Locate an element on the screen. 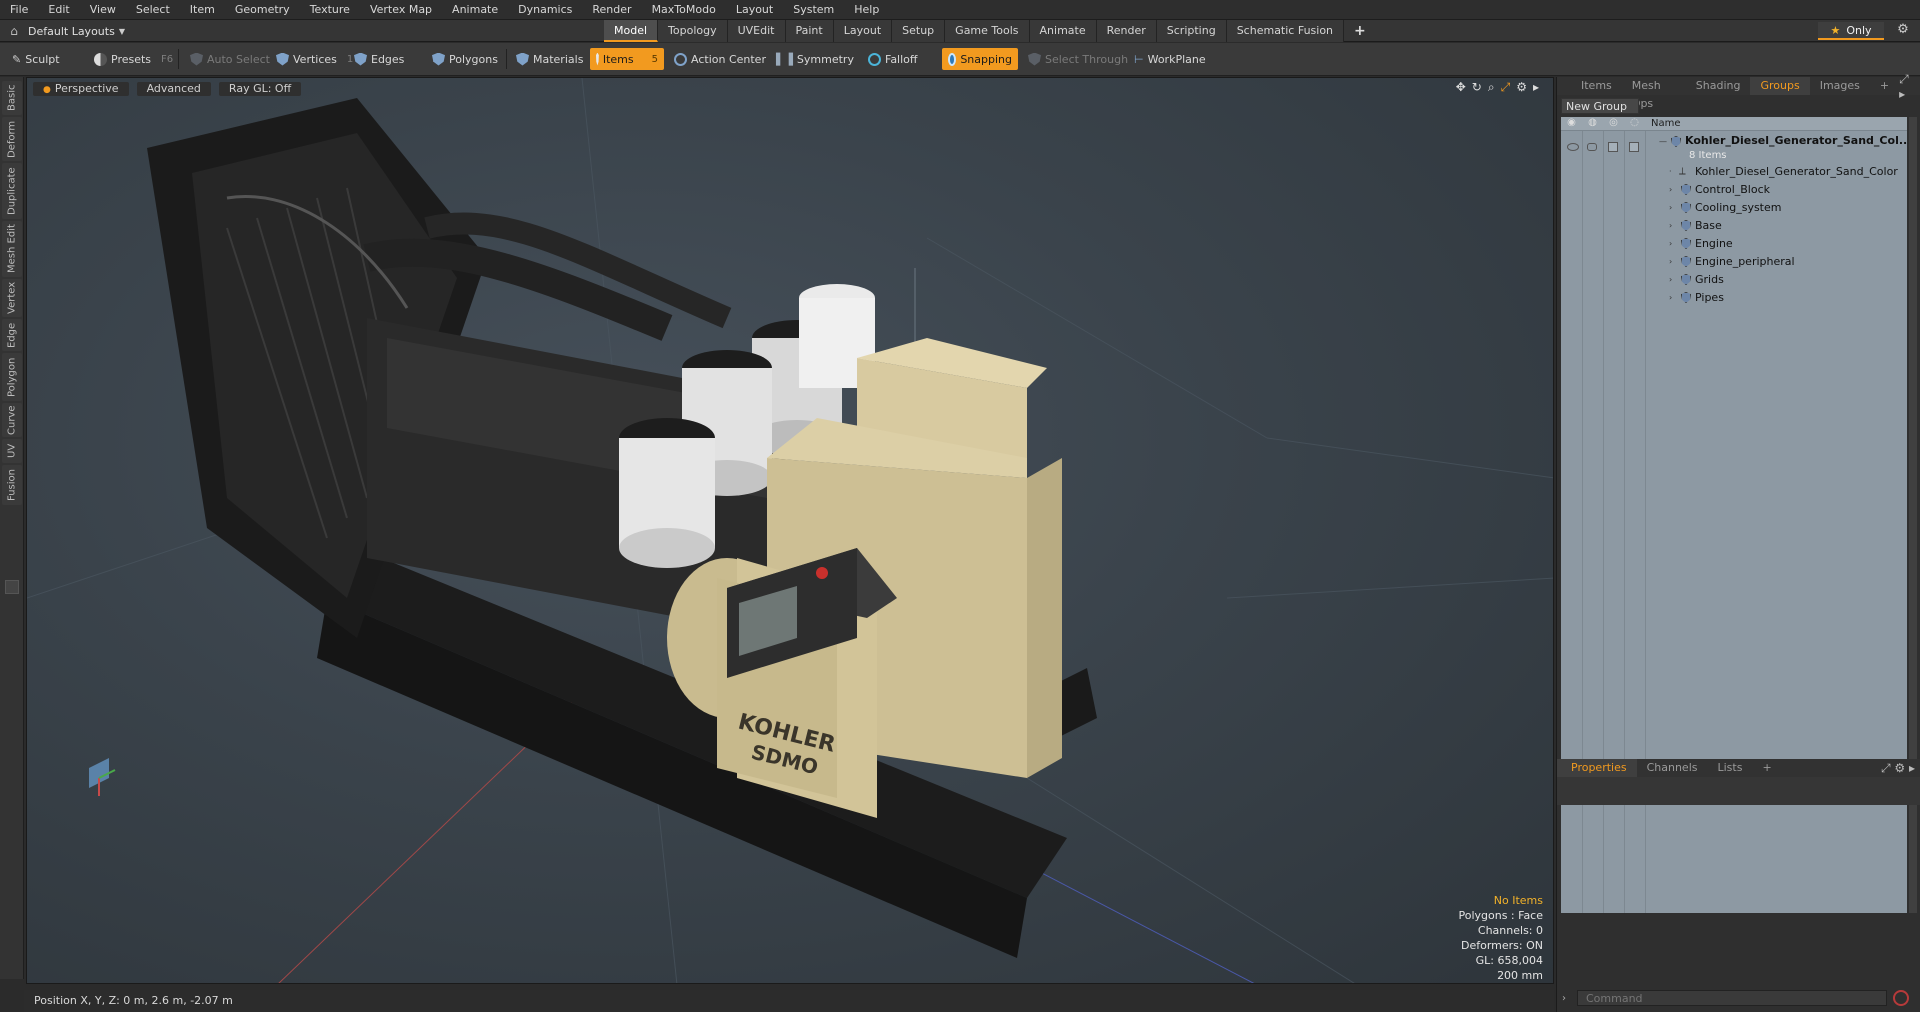 Image resolution: width=1920 pixels, height=1012 pixels. sculpt-button: ✎ Sculpt is located at coordinates (36, 59).